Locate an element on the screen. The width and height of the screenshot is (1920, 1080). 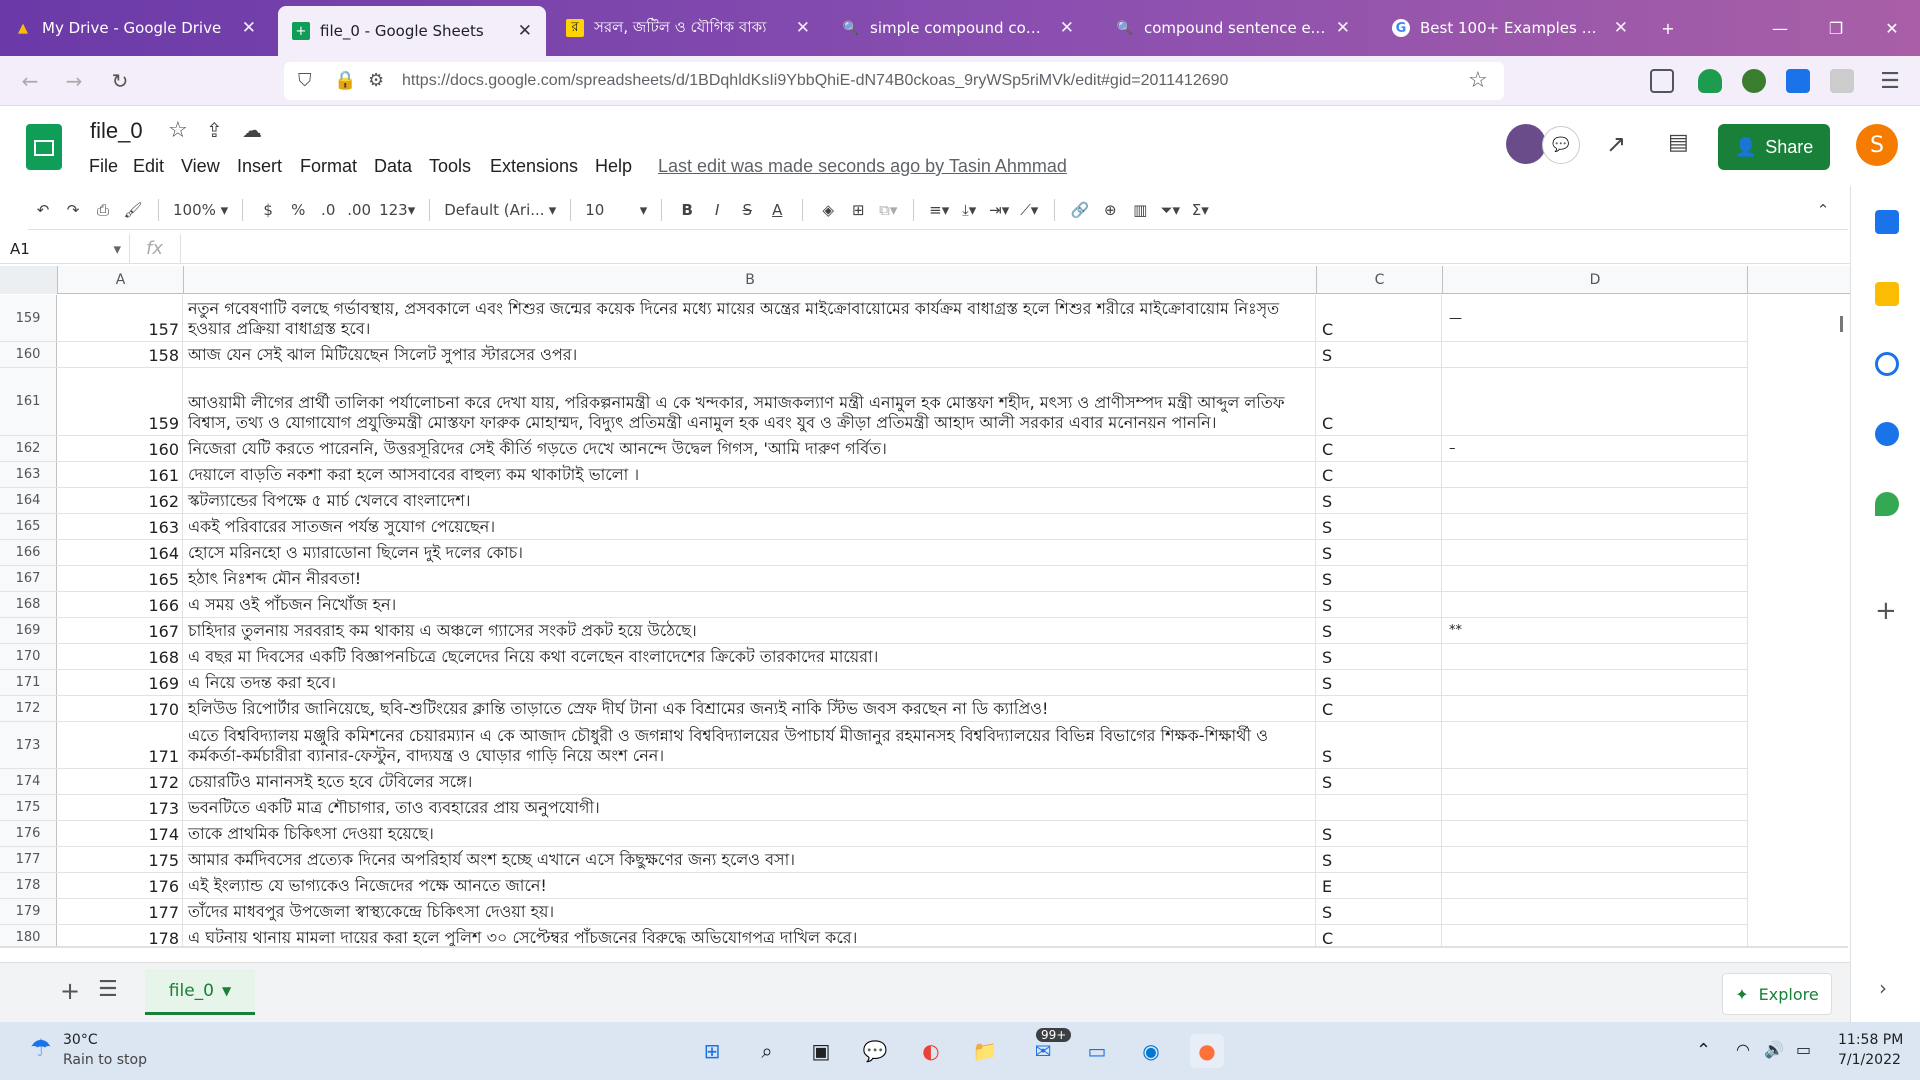
shield-extension-icon is located at coordinates (1710, 81).